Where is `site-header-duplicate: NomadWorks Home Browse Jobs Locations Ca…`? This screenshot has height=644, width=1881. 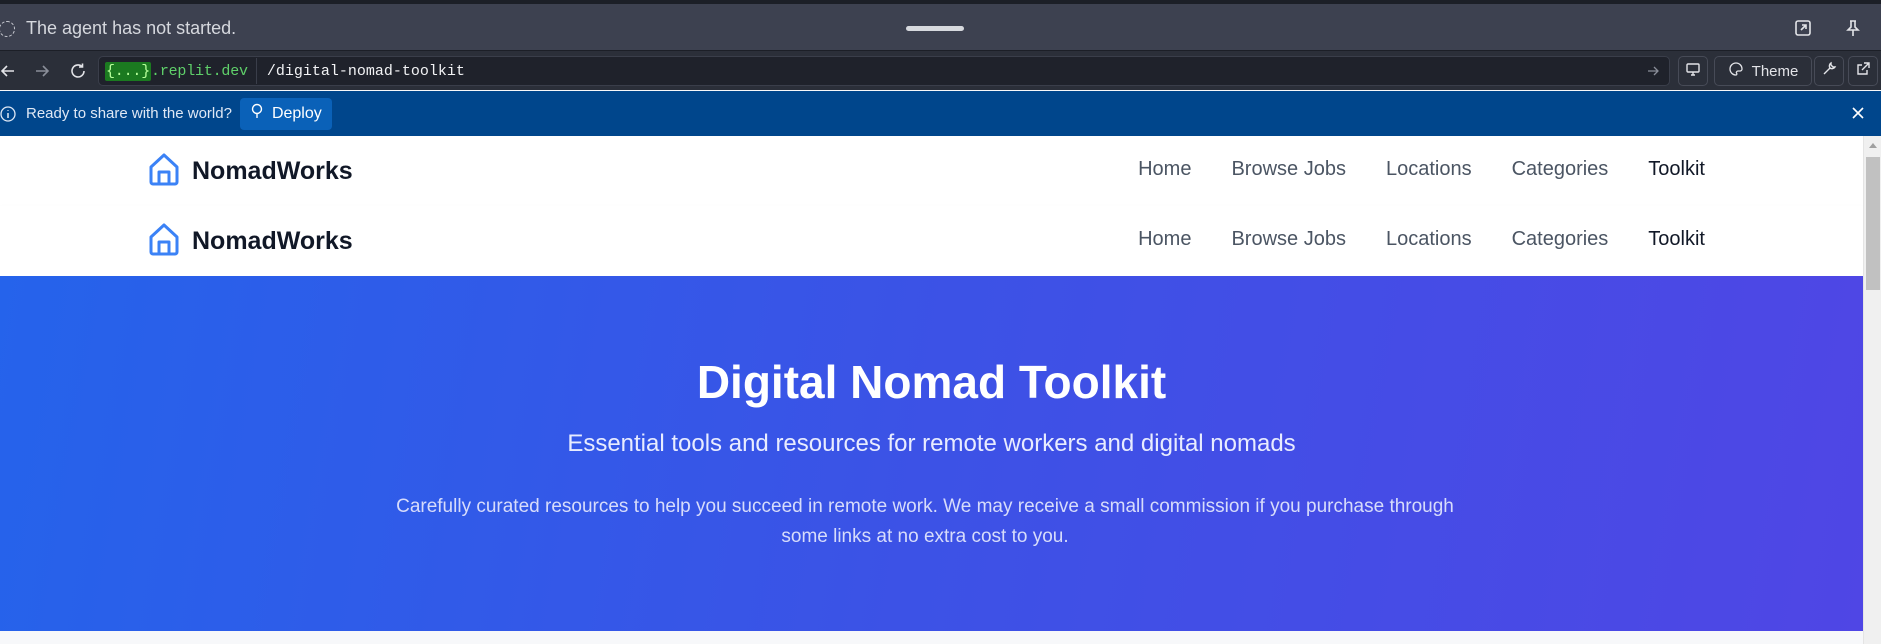 site-header-duplicate: NomadWorks Home Browse Jobs Locations Ca… is located at coordinates (931, 241).